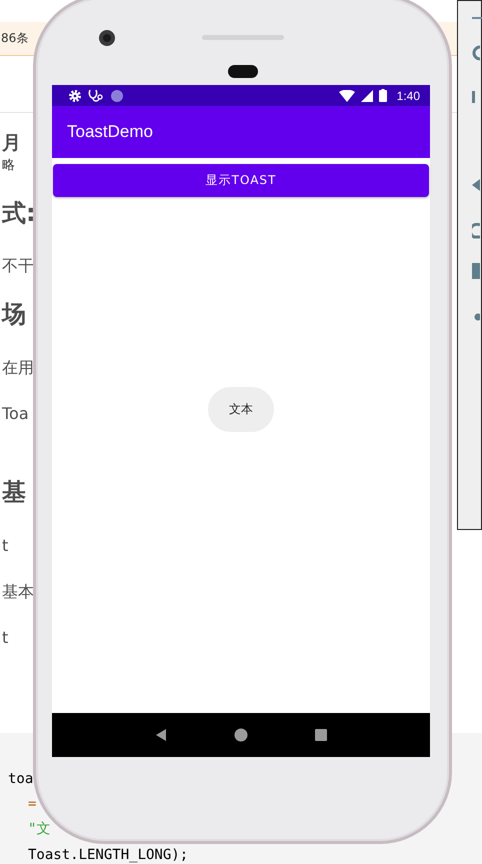 This screenshot has height=864, width=482. Describe the element at coordinates (18, 592) in the screenshot. I see `article-text: 基本` at that location.